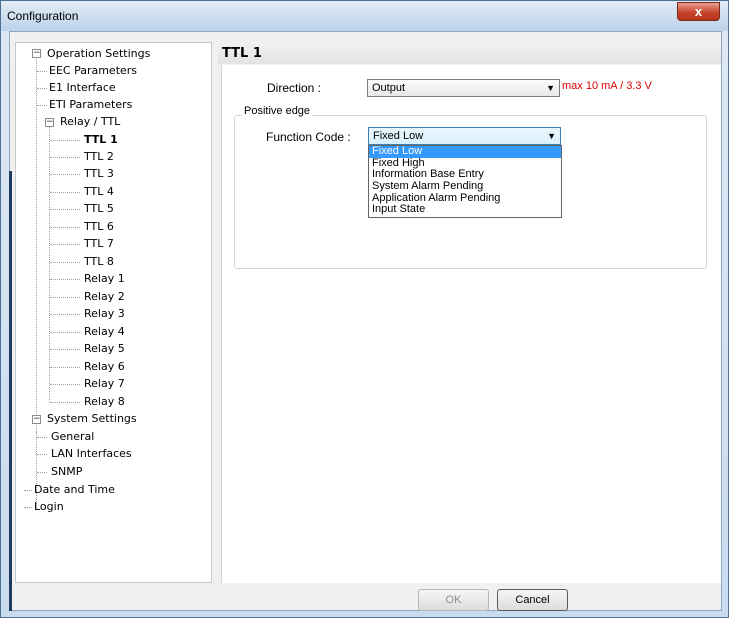 The height and width of the screenshot is (618, 729). I want to click on tree-item-ttl-1: TTL 1, so click(101, 139).